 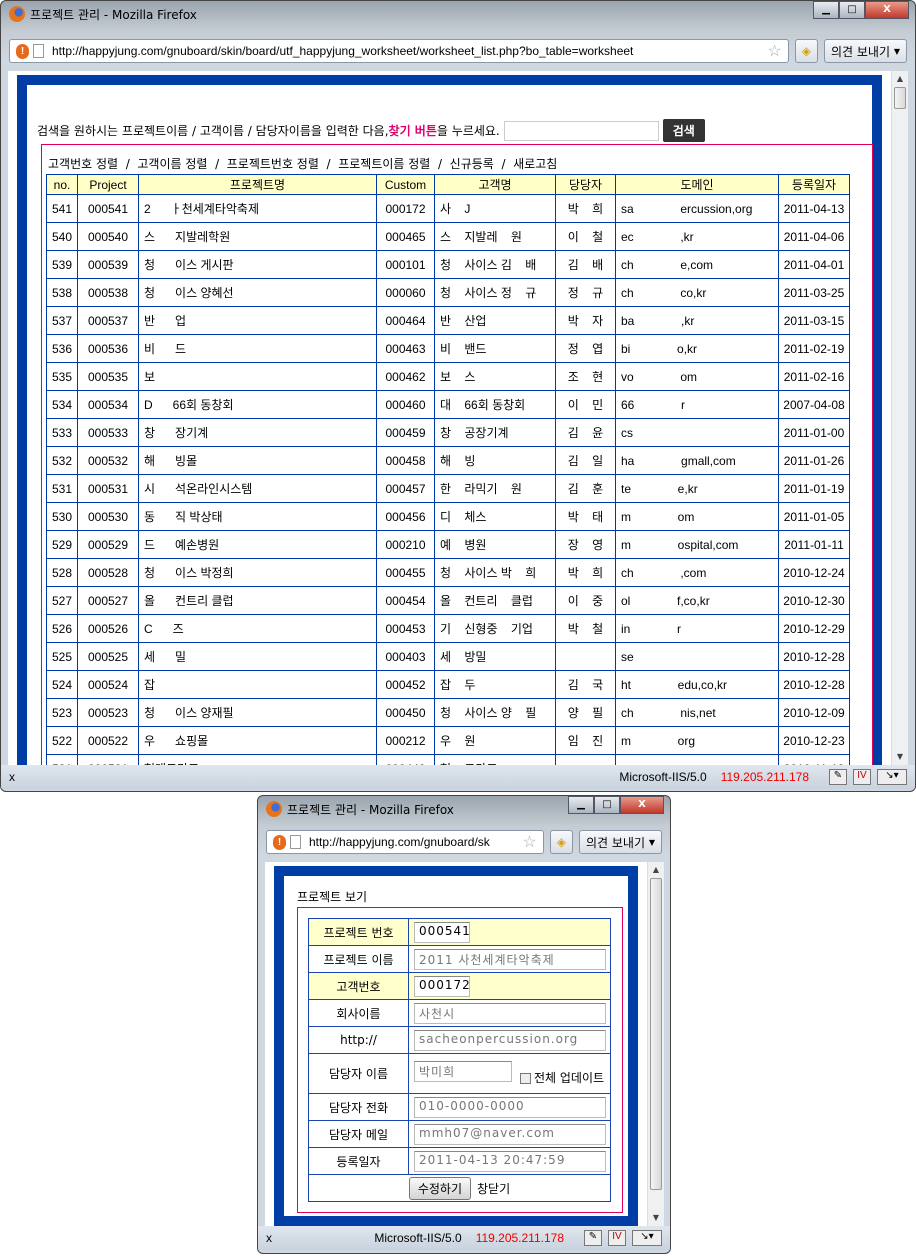 I want to click on table-row: 525 000525 세 밀 000403 세 방밀 se 2010-12-28, so click(x=448, y=656).